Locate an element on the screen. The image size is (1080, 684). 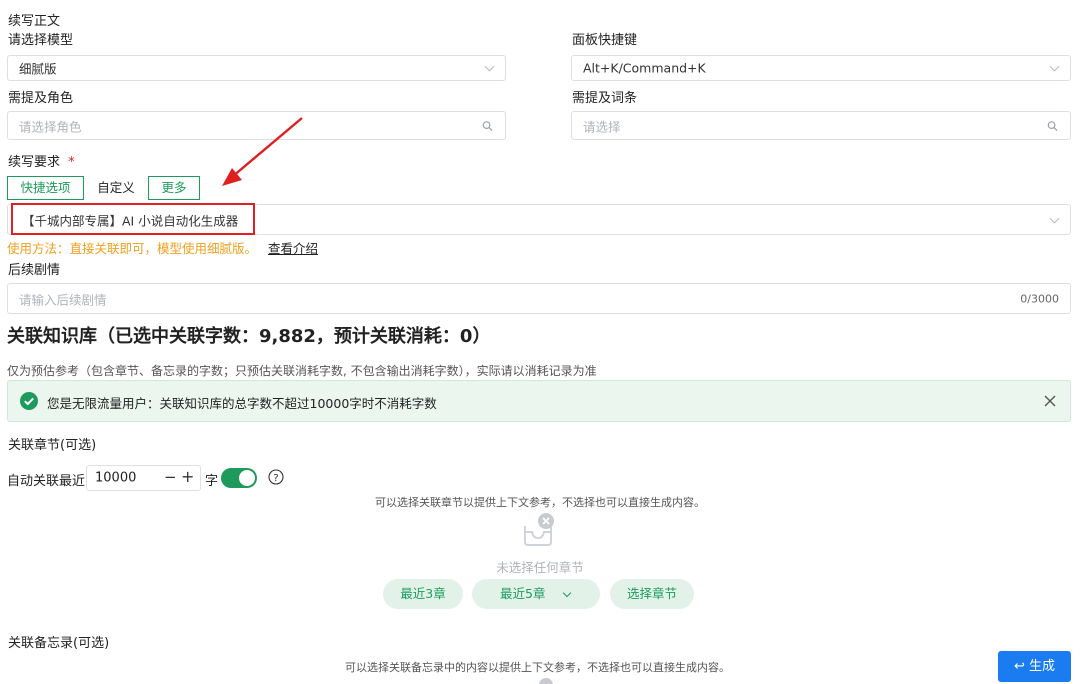
chapters-hint: 可以选择关联章节以提供上下文参考，不选择也可以直接生成内容。 is located at coordinates (540, 502).